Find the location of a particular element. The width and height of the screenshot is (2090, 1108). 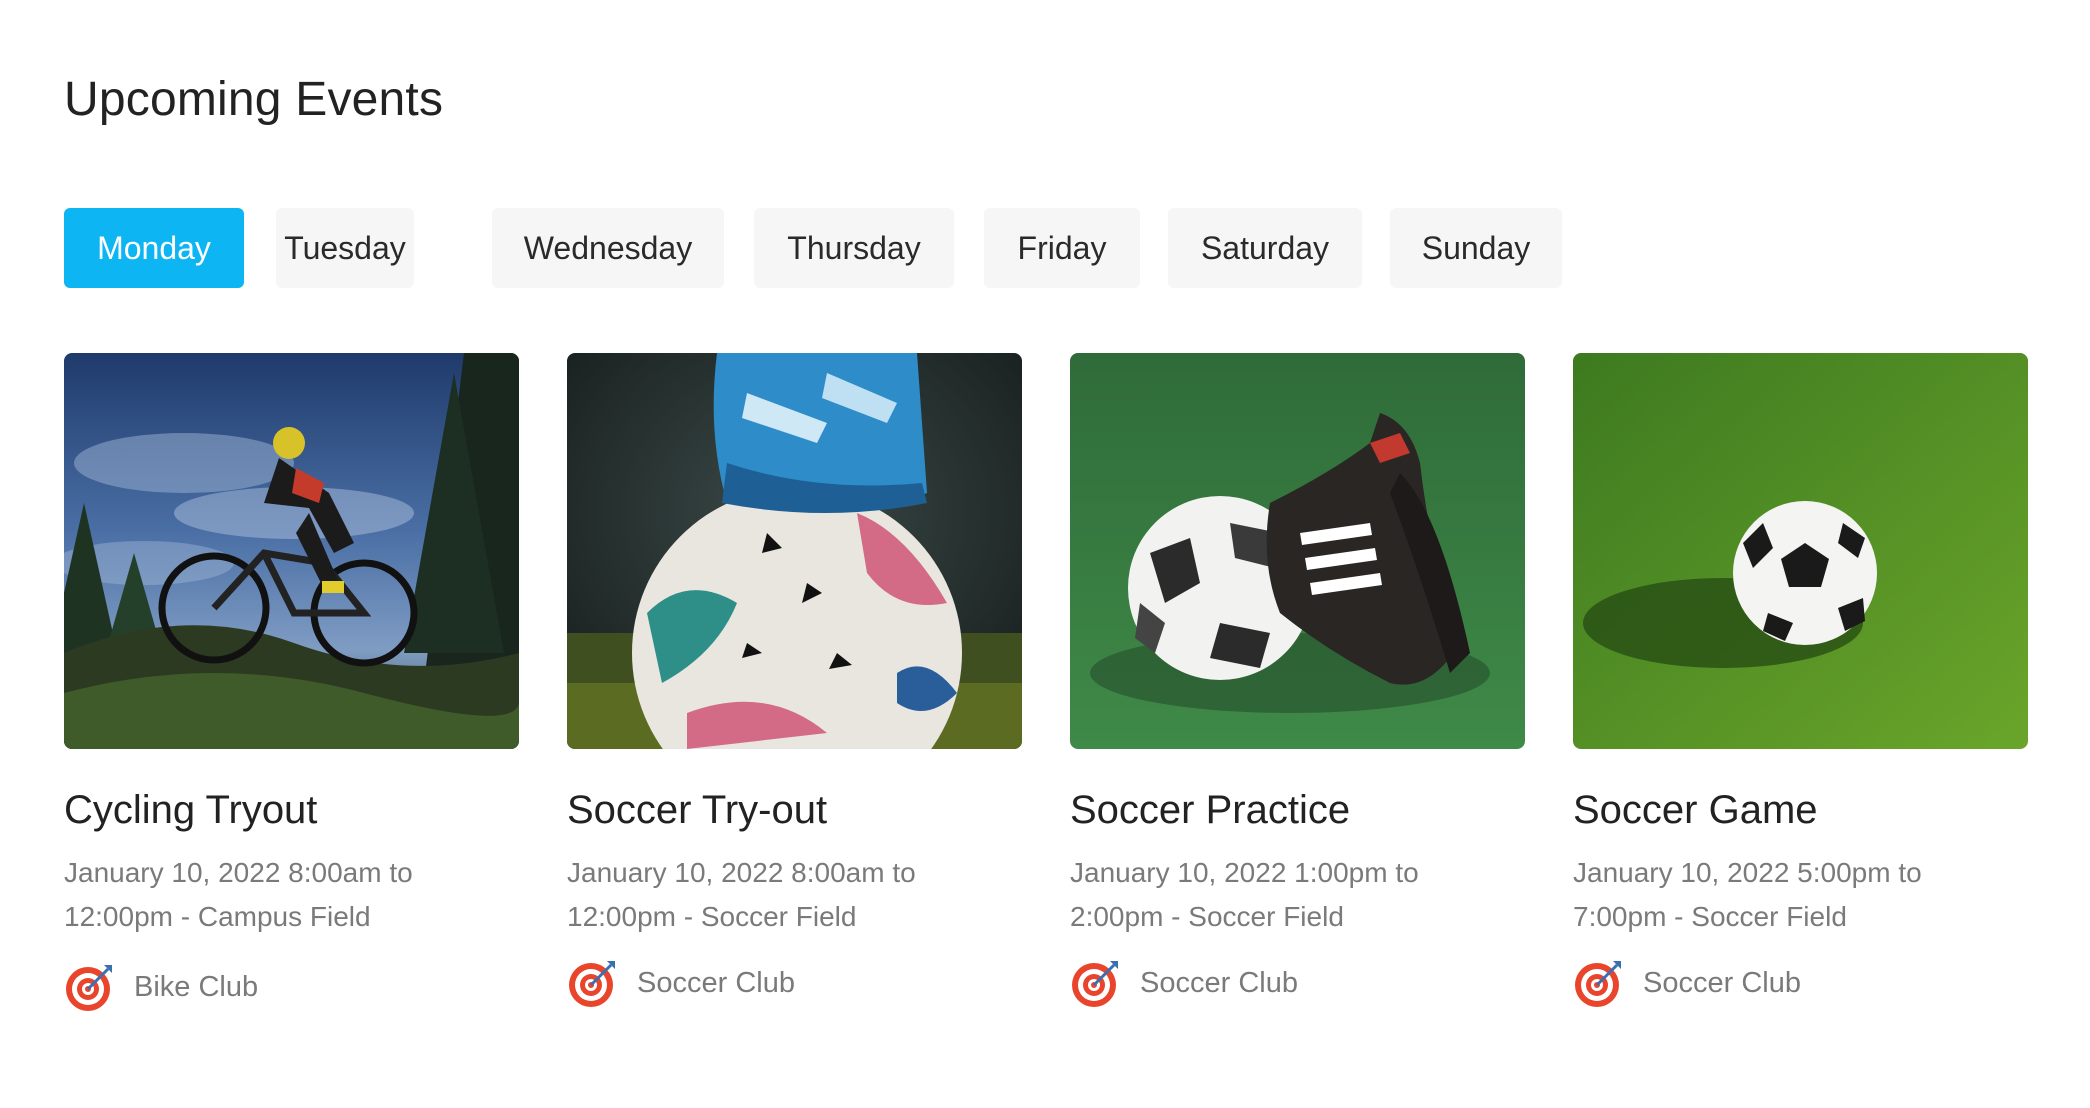

tab-friday: Friday is located at coordinates (1062, 248).